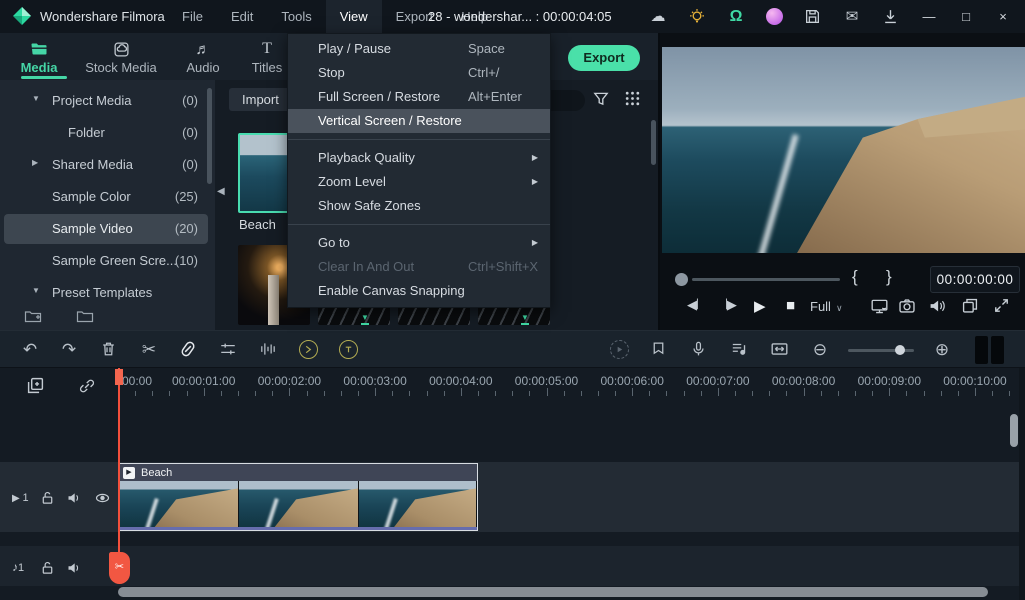 This screenshot has height=600, width=1025. Describe the element at coordinates (106, 293) in the screenshot. I see `sidebar-item-preset-templates: ▼ Preset Templates` at that location.